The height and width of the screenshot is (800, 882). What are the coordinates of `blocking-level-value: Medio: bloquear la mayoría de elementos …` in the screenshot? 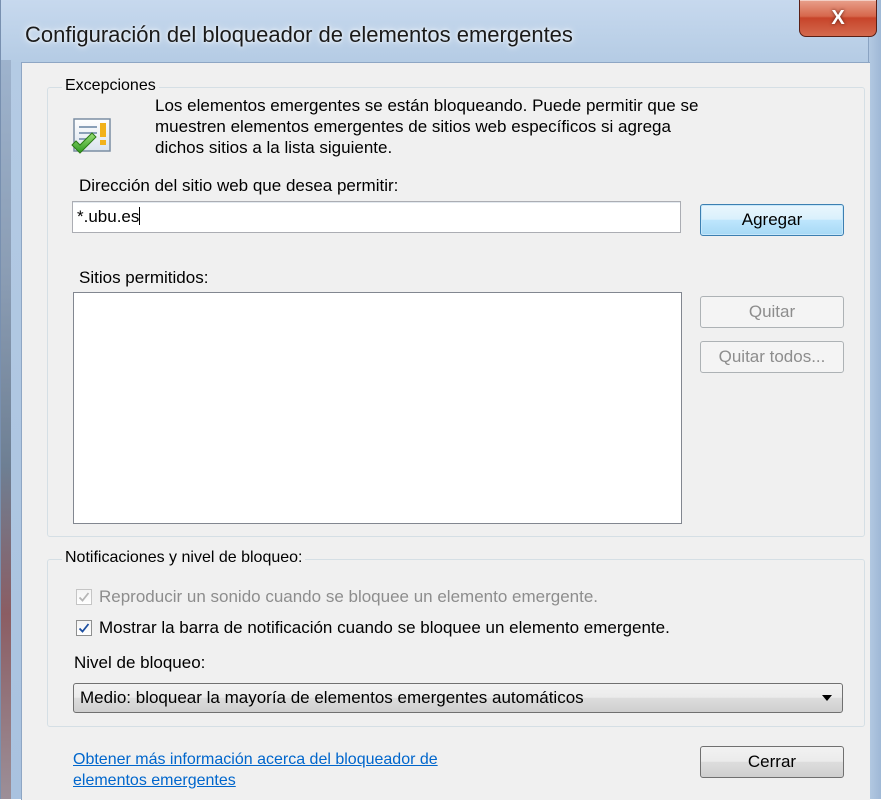 It's located at (332, 697).